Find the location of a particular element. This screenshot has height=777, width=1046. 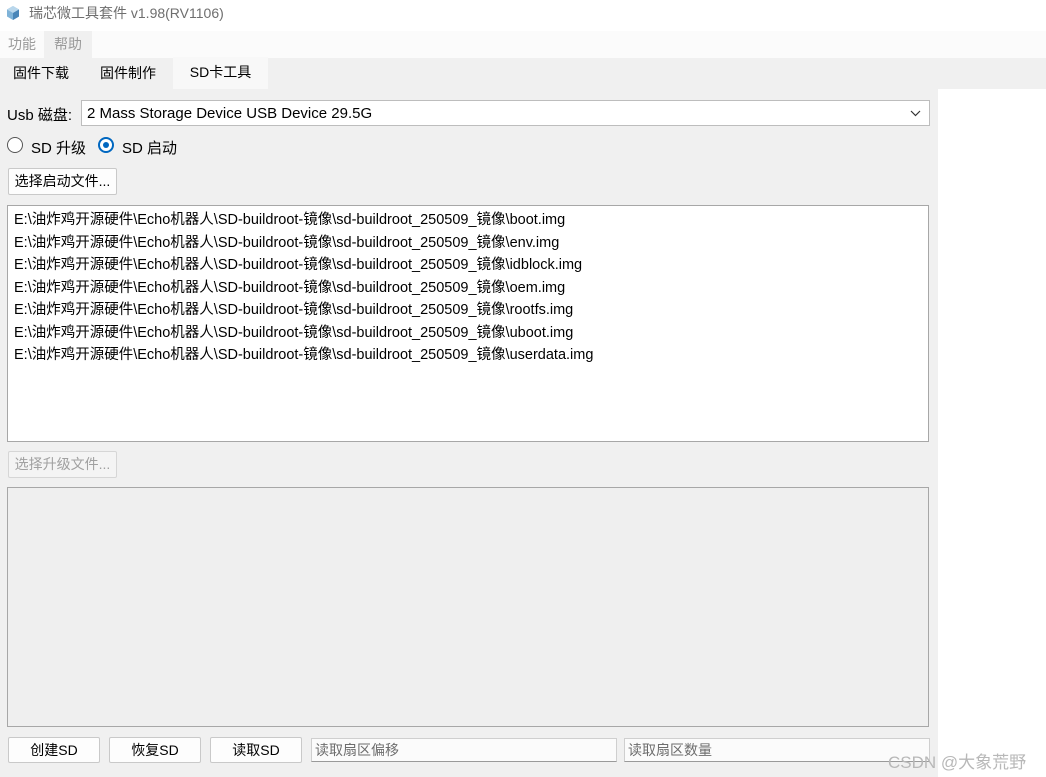

tab-firmware-download: 固件下载 is located at coordinates (41, 73).